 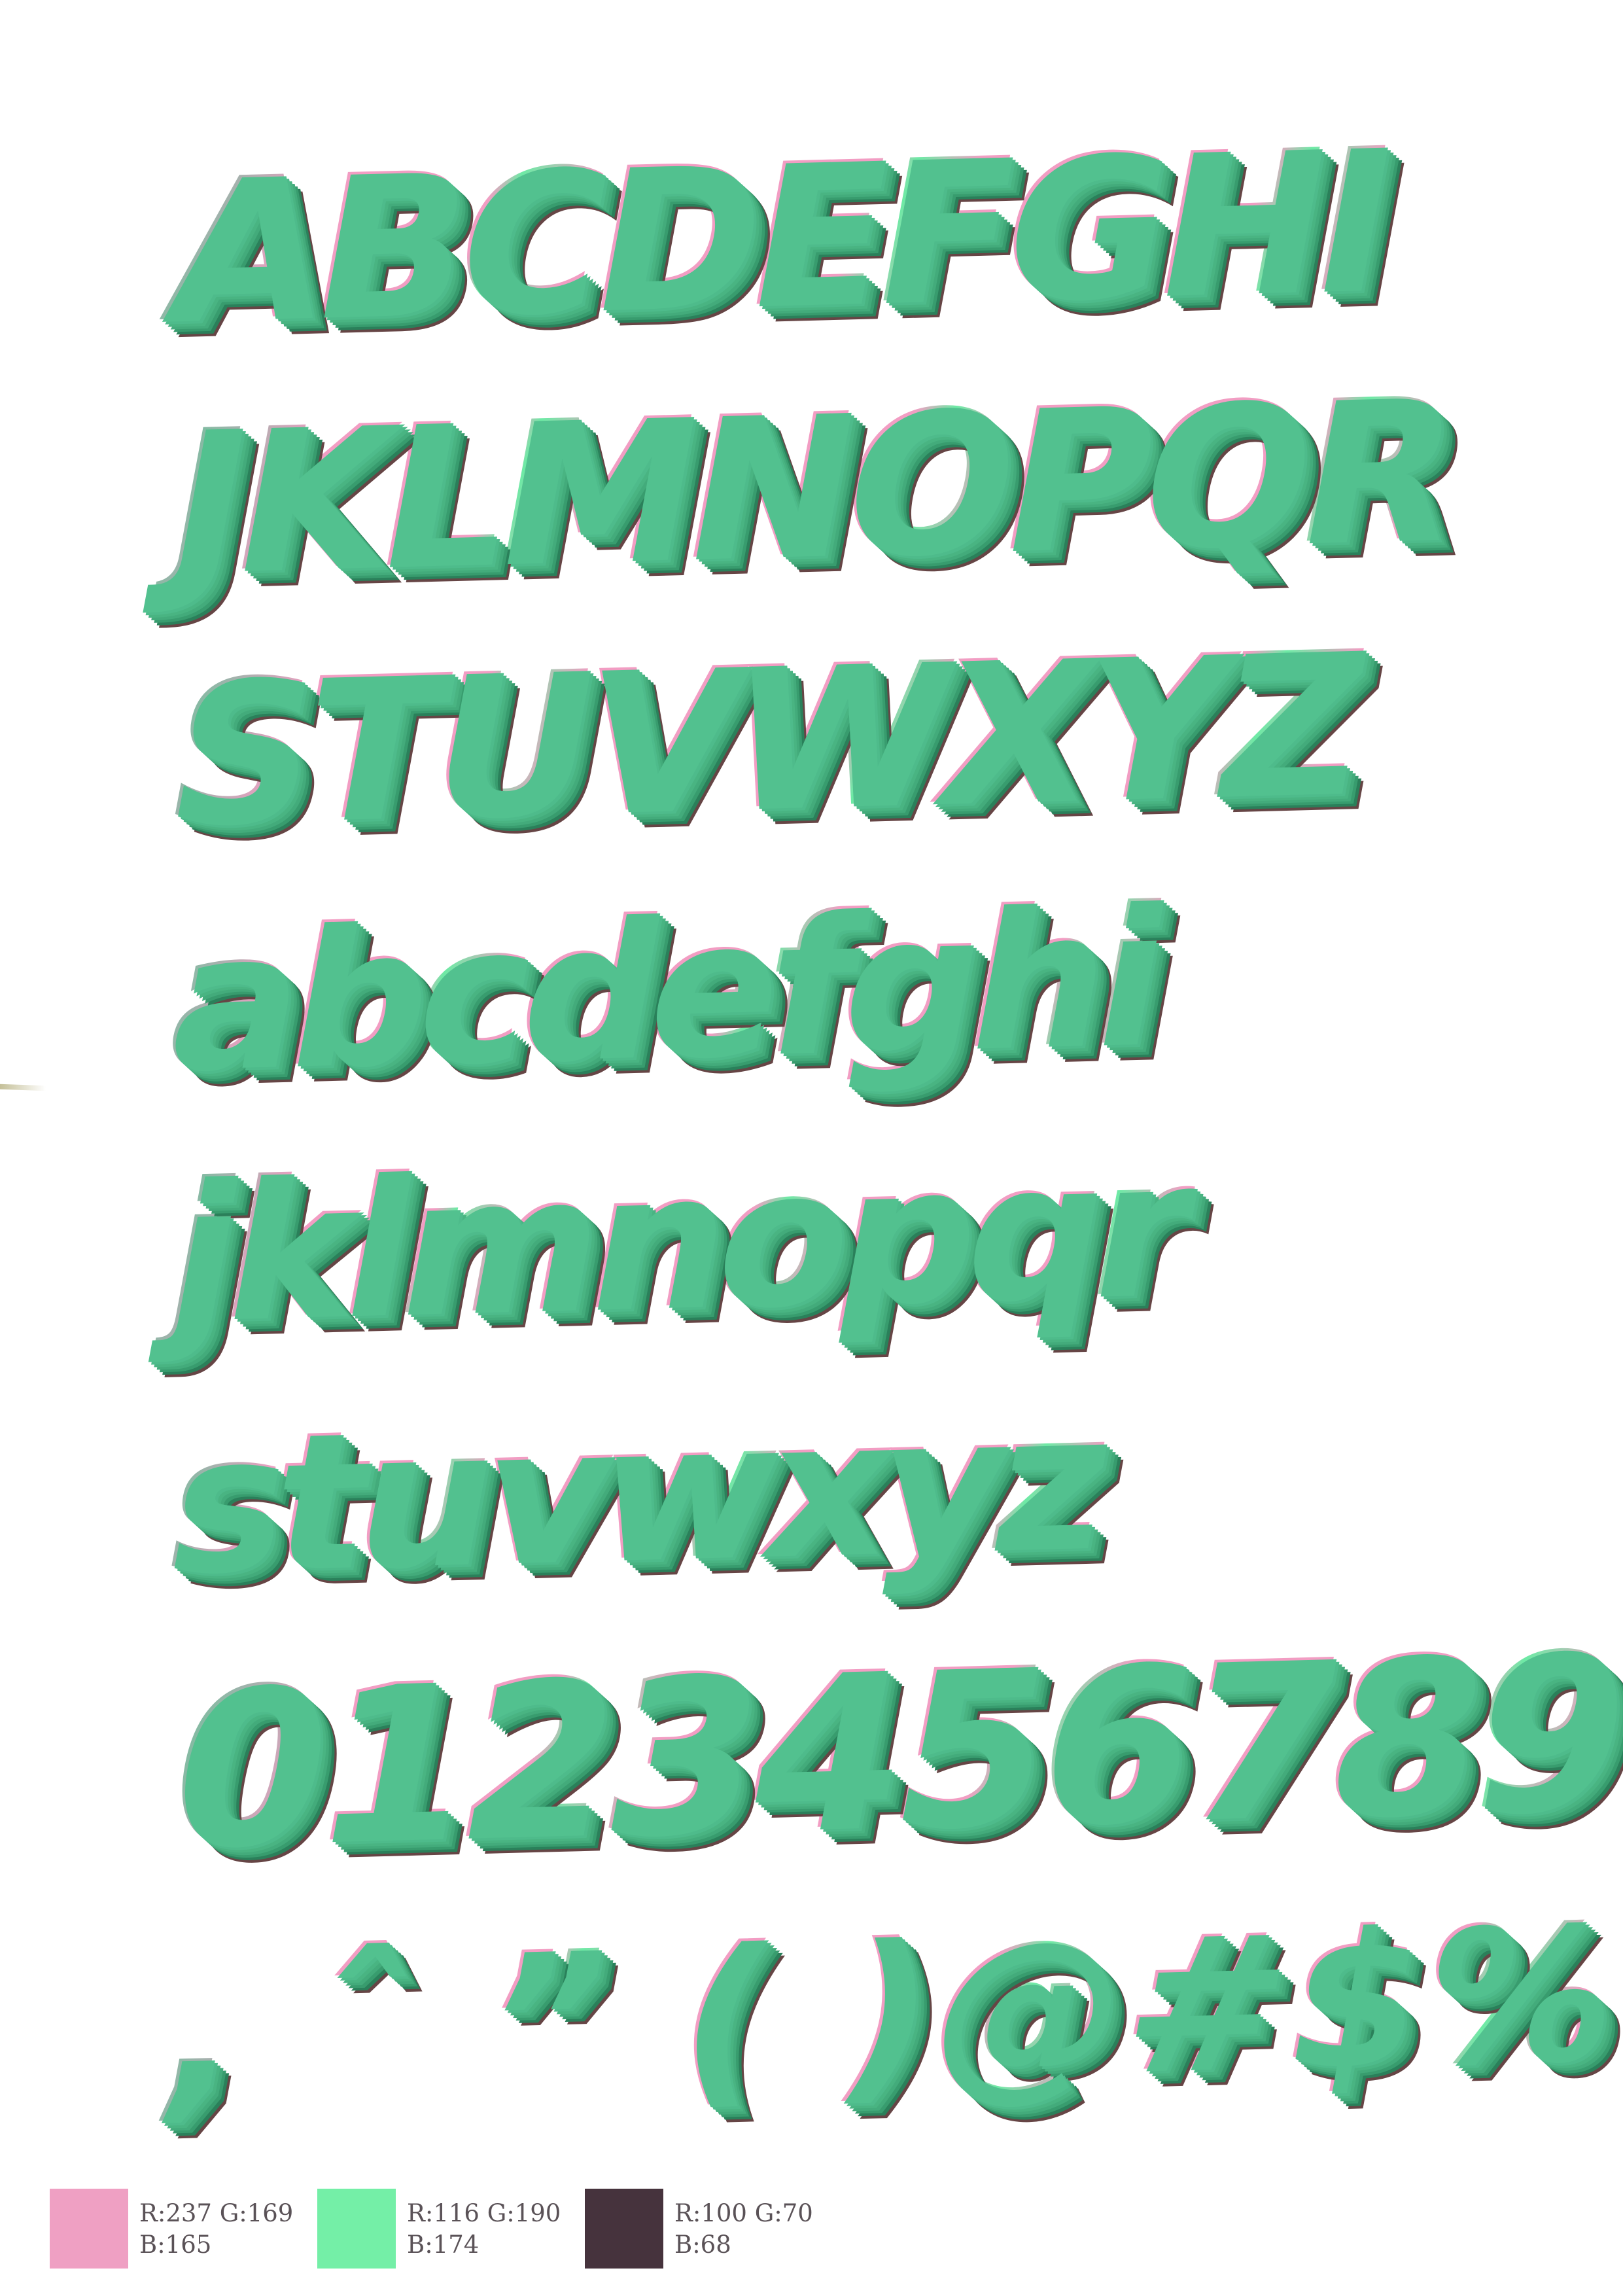 What do you see at coordinates (788, 236) in the screenshot?
I see `glyph-text: ABCDEFGHI` at bounding box center [788, 236].